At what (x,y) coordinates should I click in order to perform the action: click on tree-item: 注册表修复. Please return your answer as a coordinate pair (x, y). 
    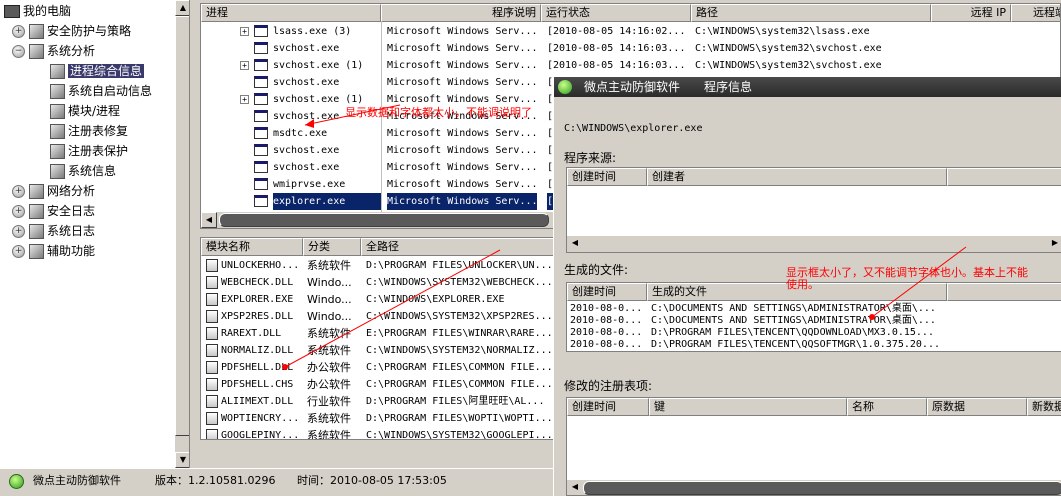
    Looking at the image, I should click on (89, 131).